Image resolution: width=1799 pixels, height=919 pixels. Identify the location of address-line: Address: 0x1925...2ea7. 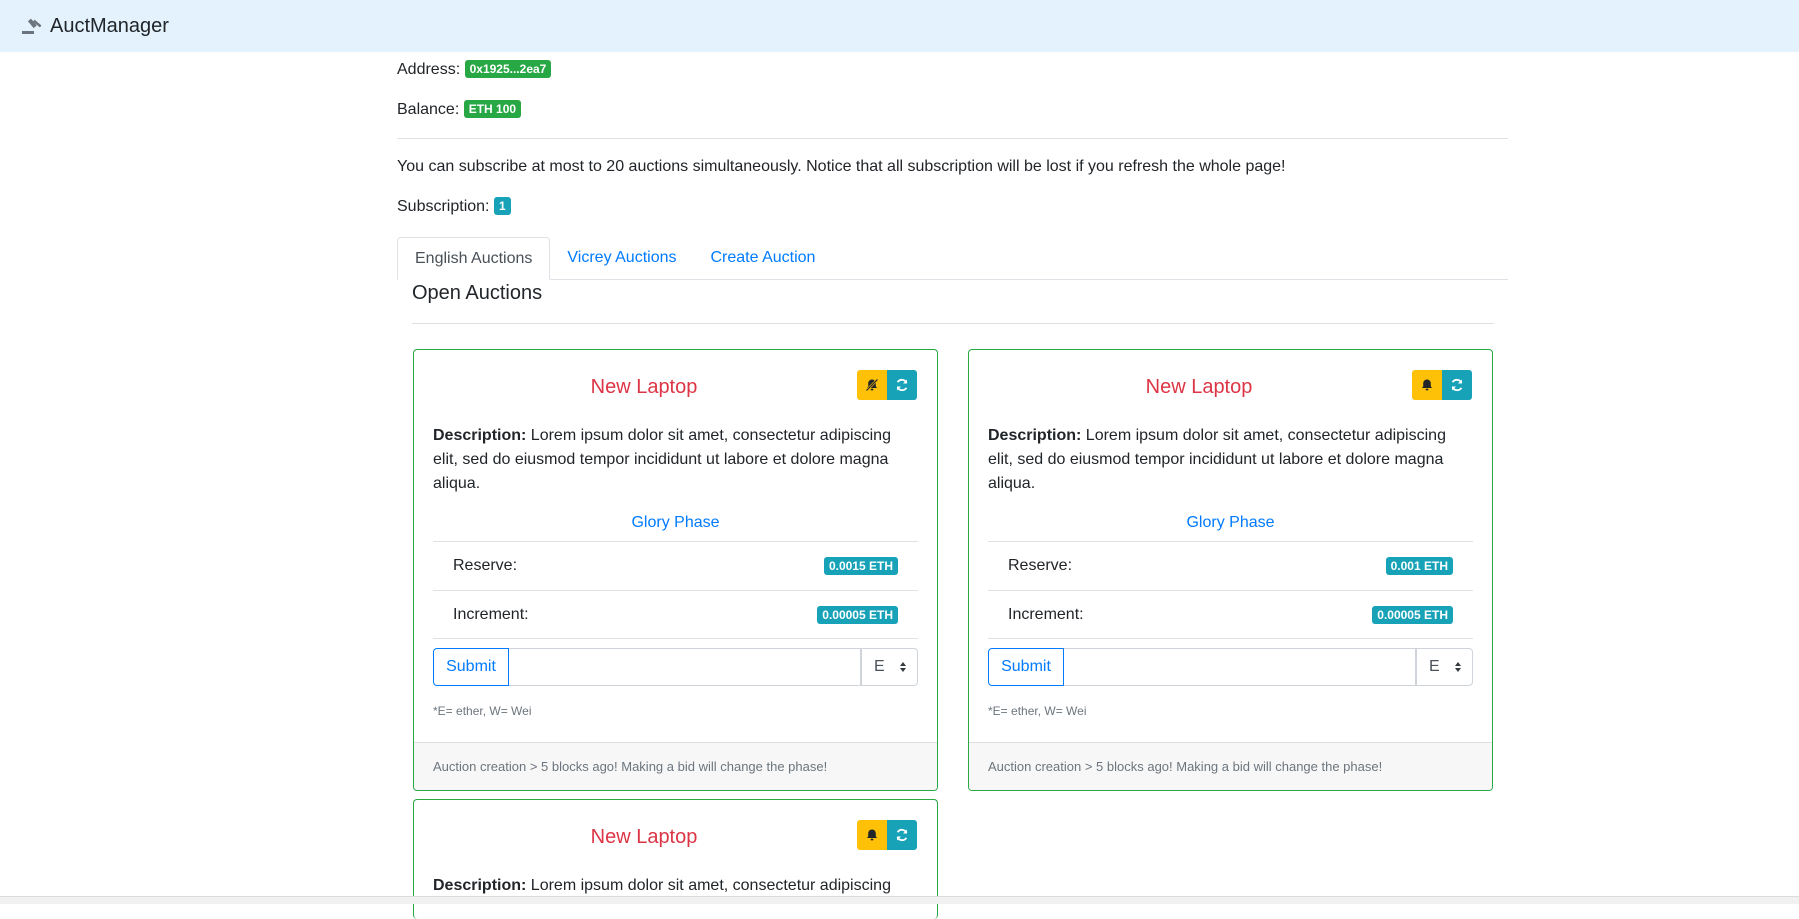
(952, 70).